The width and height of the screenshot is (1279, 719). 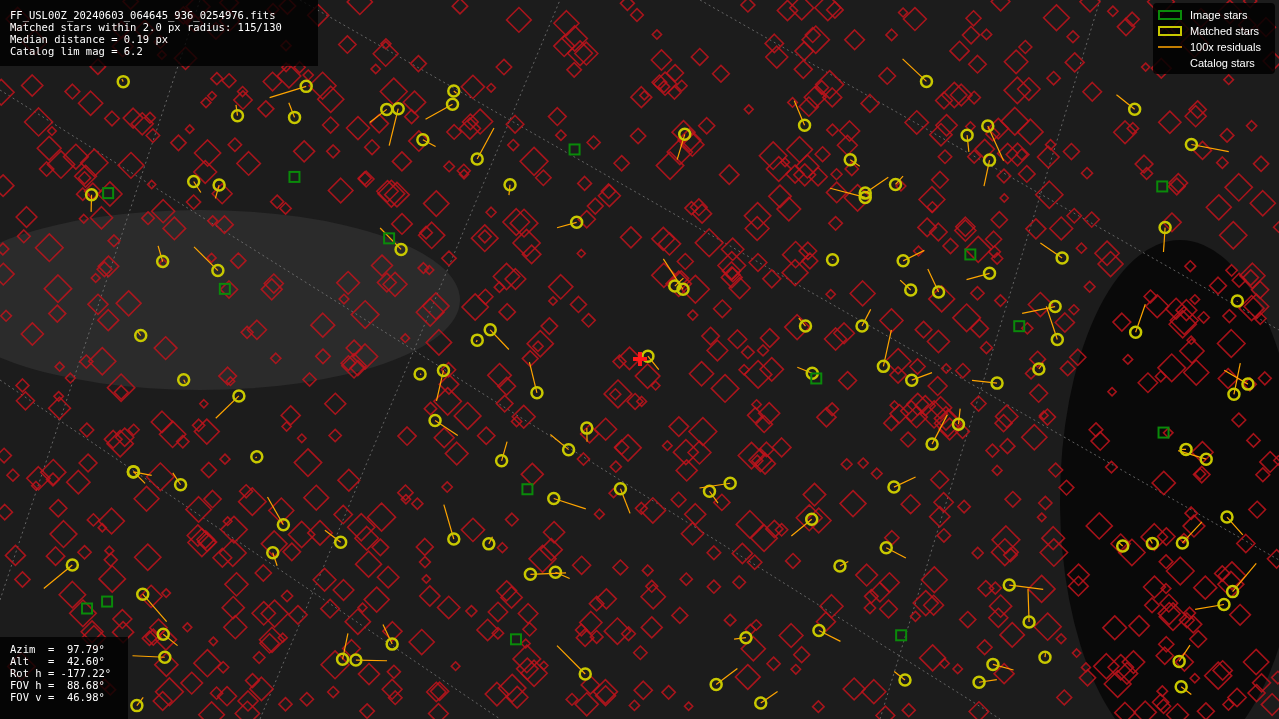 What do you see at coordinates (640, 359) in the screenshot?
I see `center-cross-icon` at bounding box center [640, 359].